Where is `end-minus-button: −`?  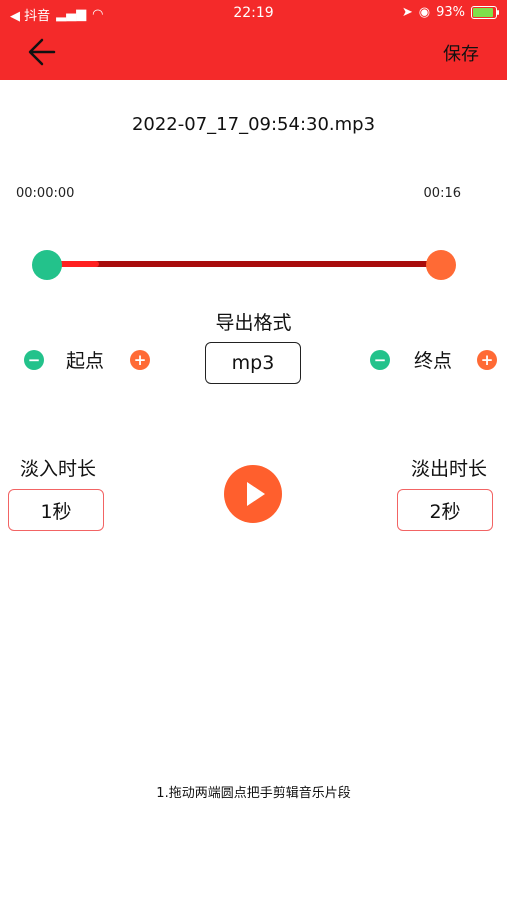
end-minus-button: − is located at coordinates (380, 360).